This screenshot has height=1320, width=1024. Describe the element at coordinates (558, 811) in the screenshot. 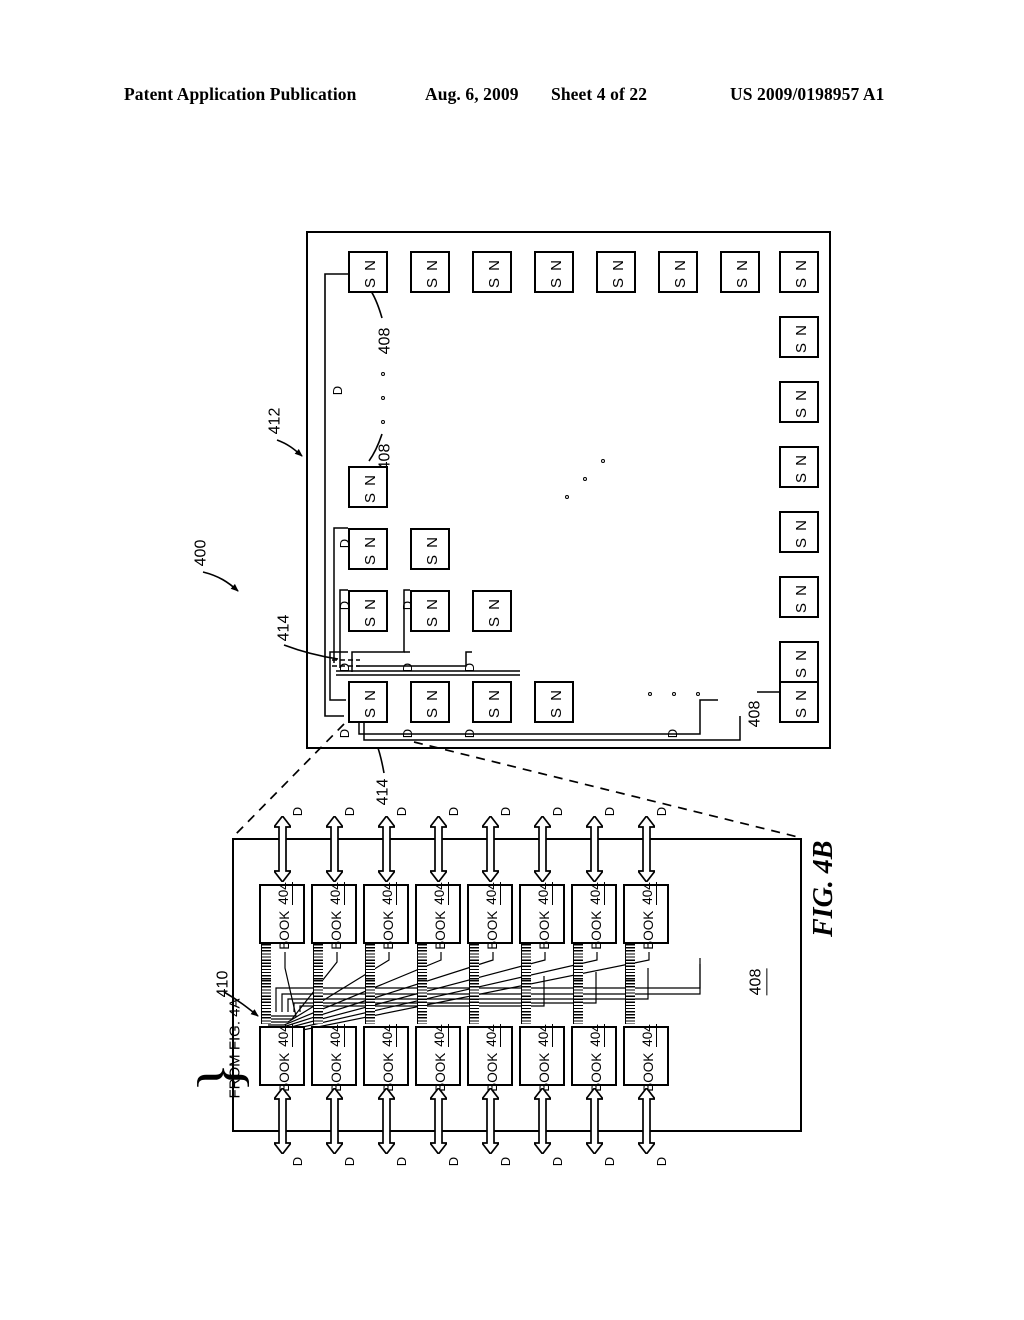

I see `io-port-top-6: D` at that location.